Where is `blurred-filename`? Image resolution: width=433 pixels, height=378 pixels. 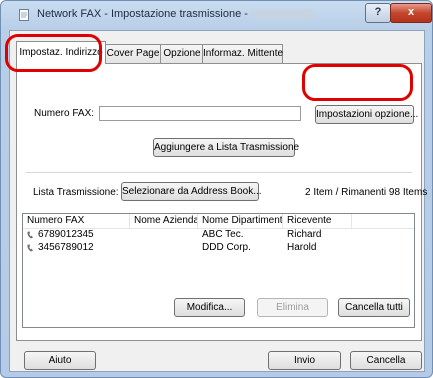
blurred-filename is located at coordinates (282, 14).